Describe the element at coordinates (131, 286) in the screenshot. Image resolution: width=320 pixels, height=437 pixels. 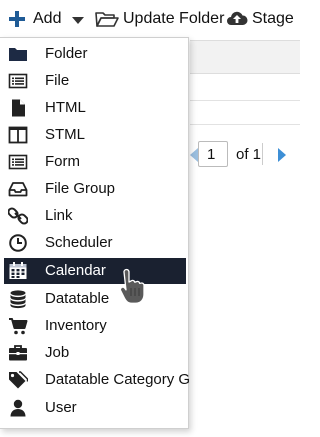
I see `hand-cursor-icon` at that location.